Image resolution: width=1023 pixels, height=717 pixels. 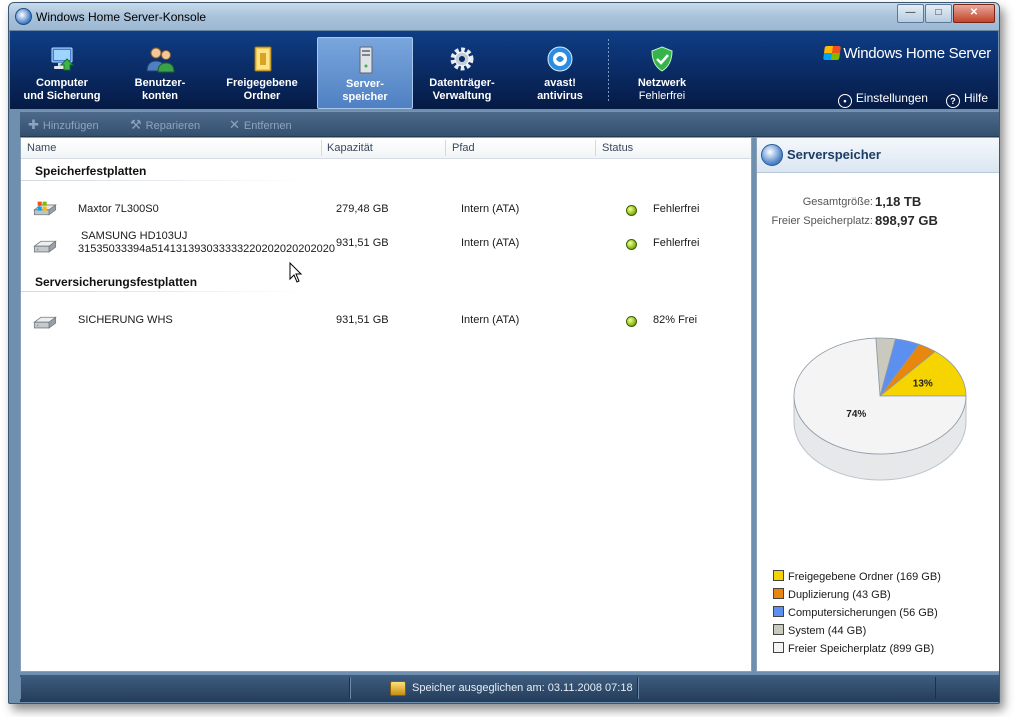 I want to click on settings-link: • Einstellungen, so click(x=882, y=99).